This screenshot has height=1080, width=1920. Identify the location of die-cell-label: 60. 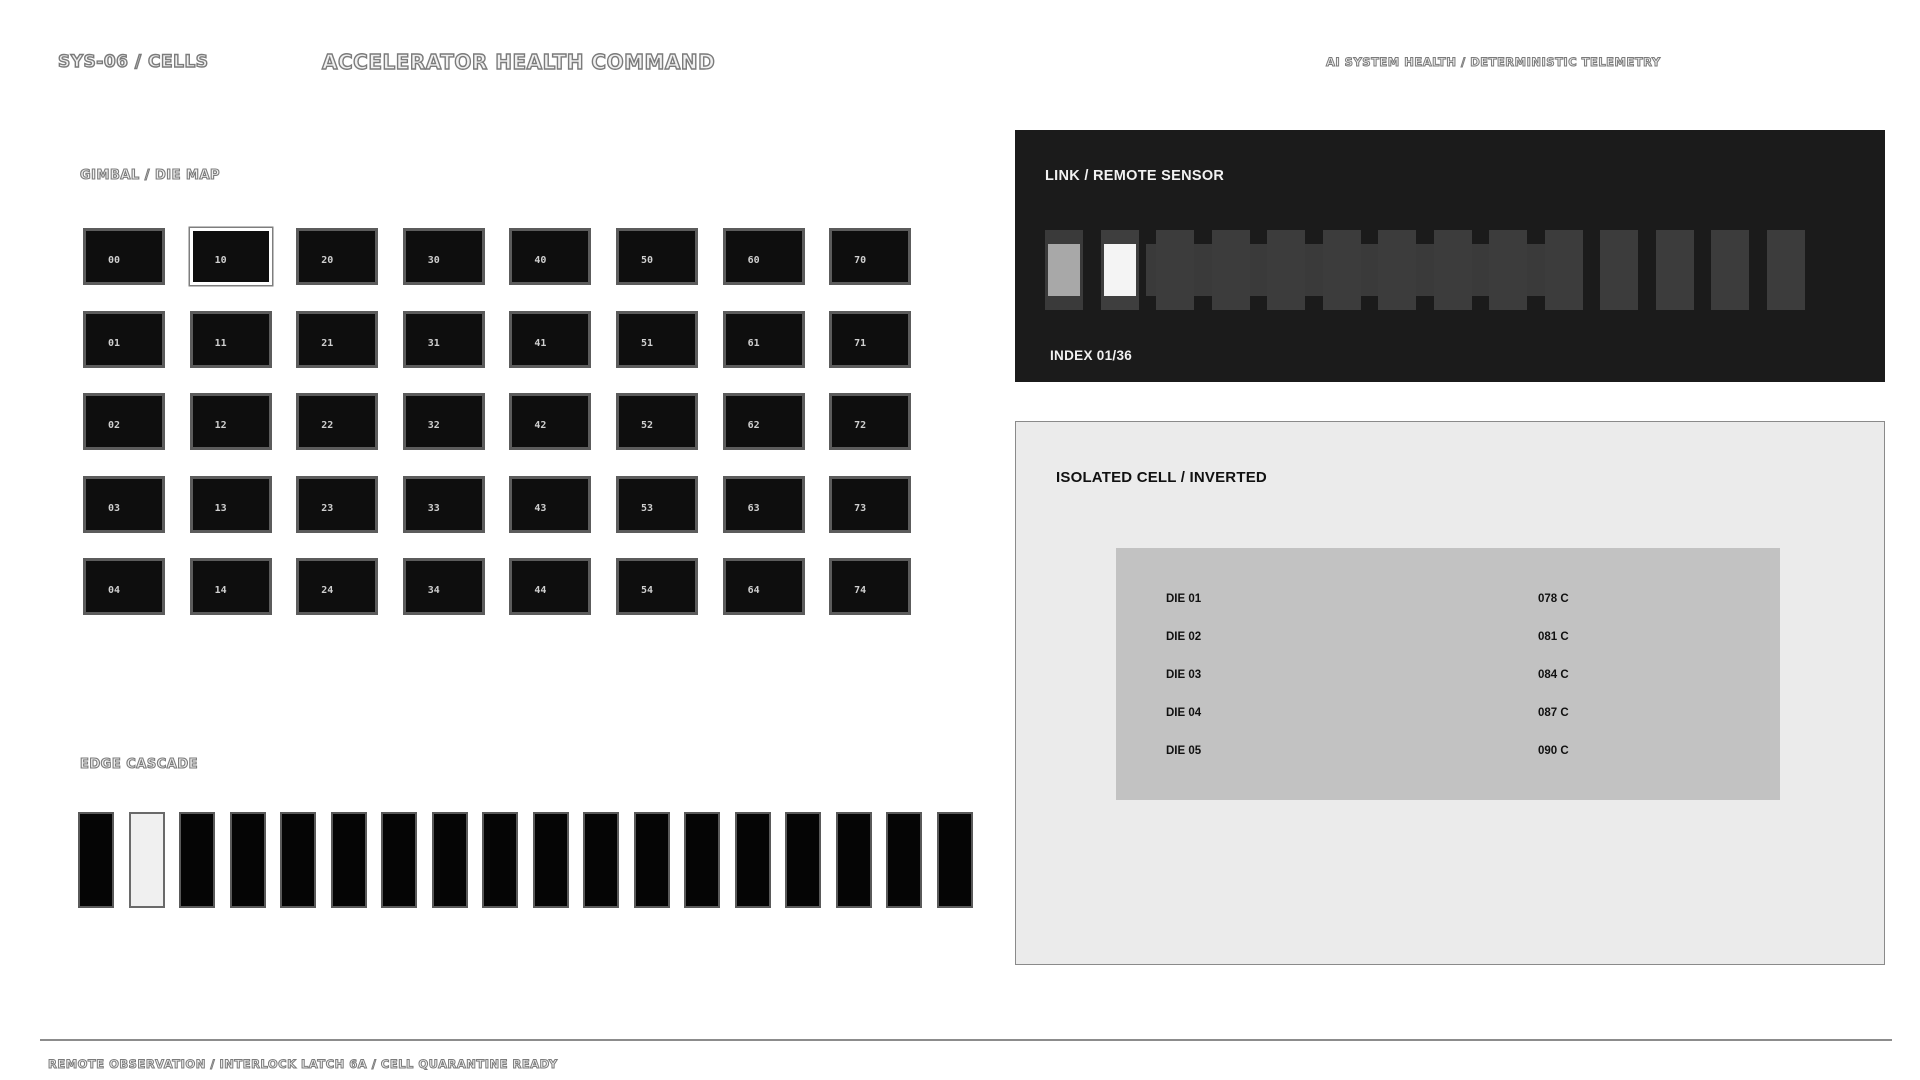
(753, 260).